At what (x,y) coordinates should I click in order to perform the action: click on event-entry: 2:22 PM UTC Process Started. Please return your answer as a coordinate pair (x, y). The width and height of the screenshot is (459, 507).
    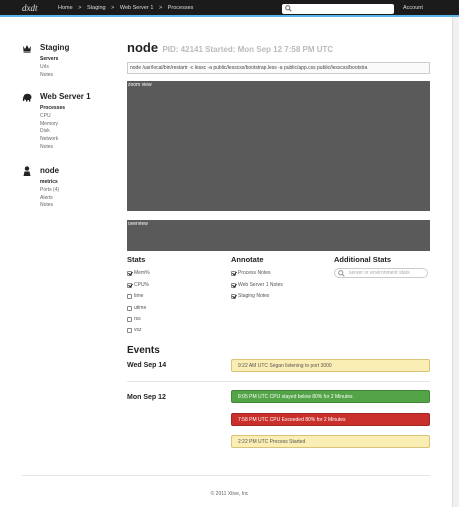
    Looking at the image, I should click on (330, 441).